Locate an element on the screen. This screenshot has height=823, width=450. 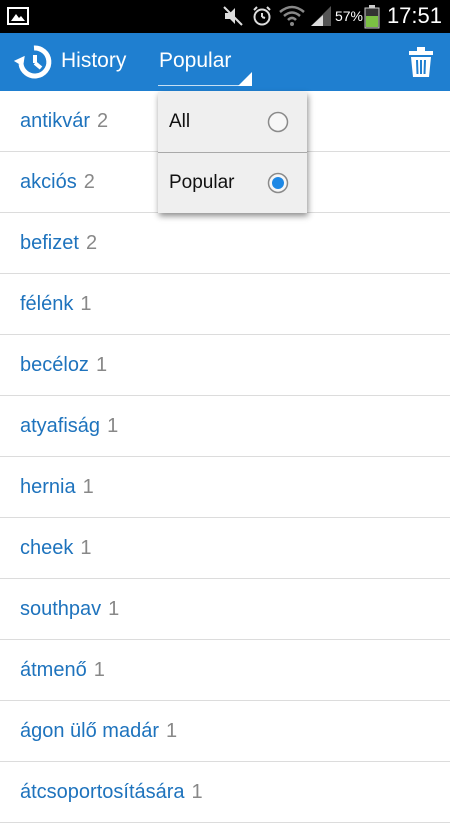
list-item: félénk 1 is located at coordinates (225, 304).